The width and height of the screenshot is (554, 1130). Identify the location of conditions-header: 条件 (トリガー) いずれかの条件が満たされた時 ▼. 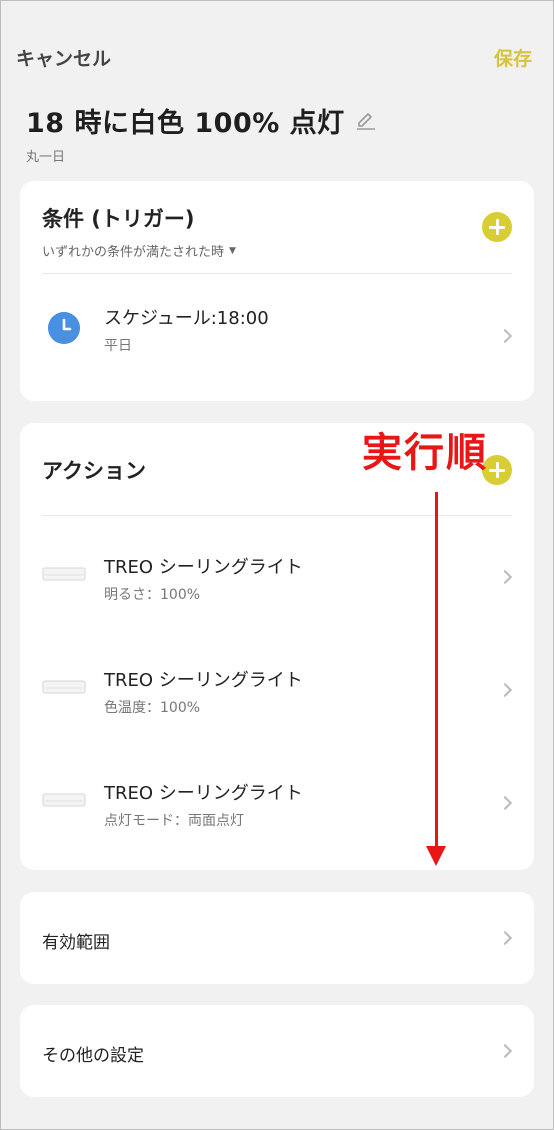
(277, 227).